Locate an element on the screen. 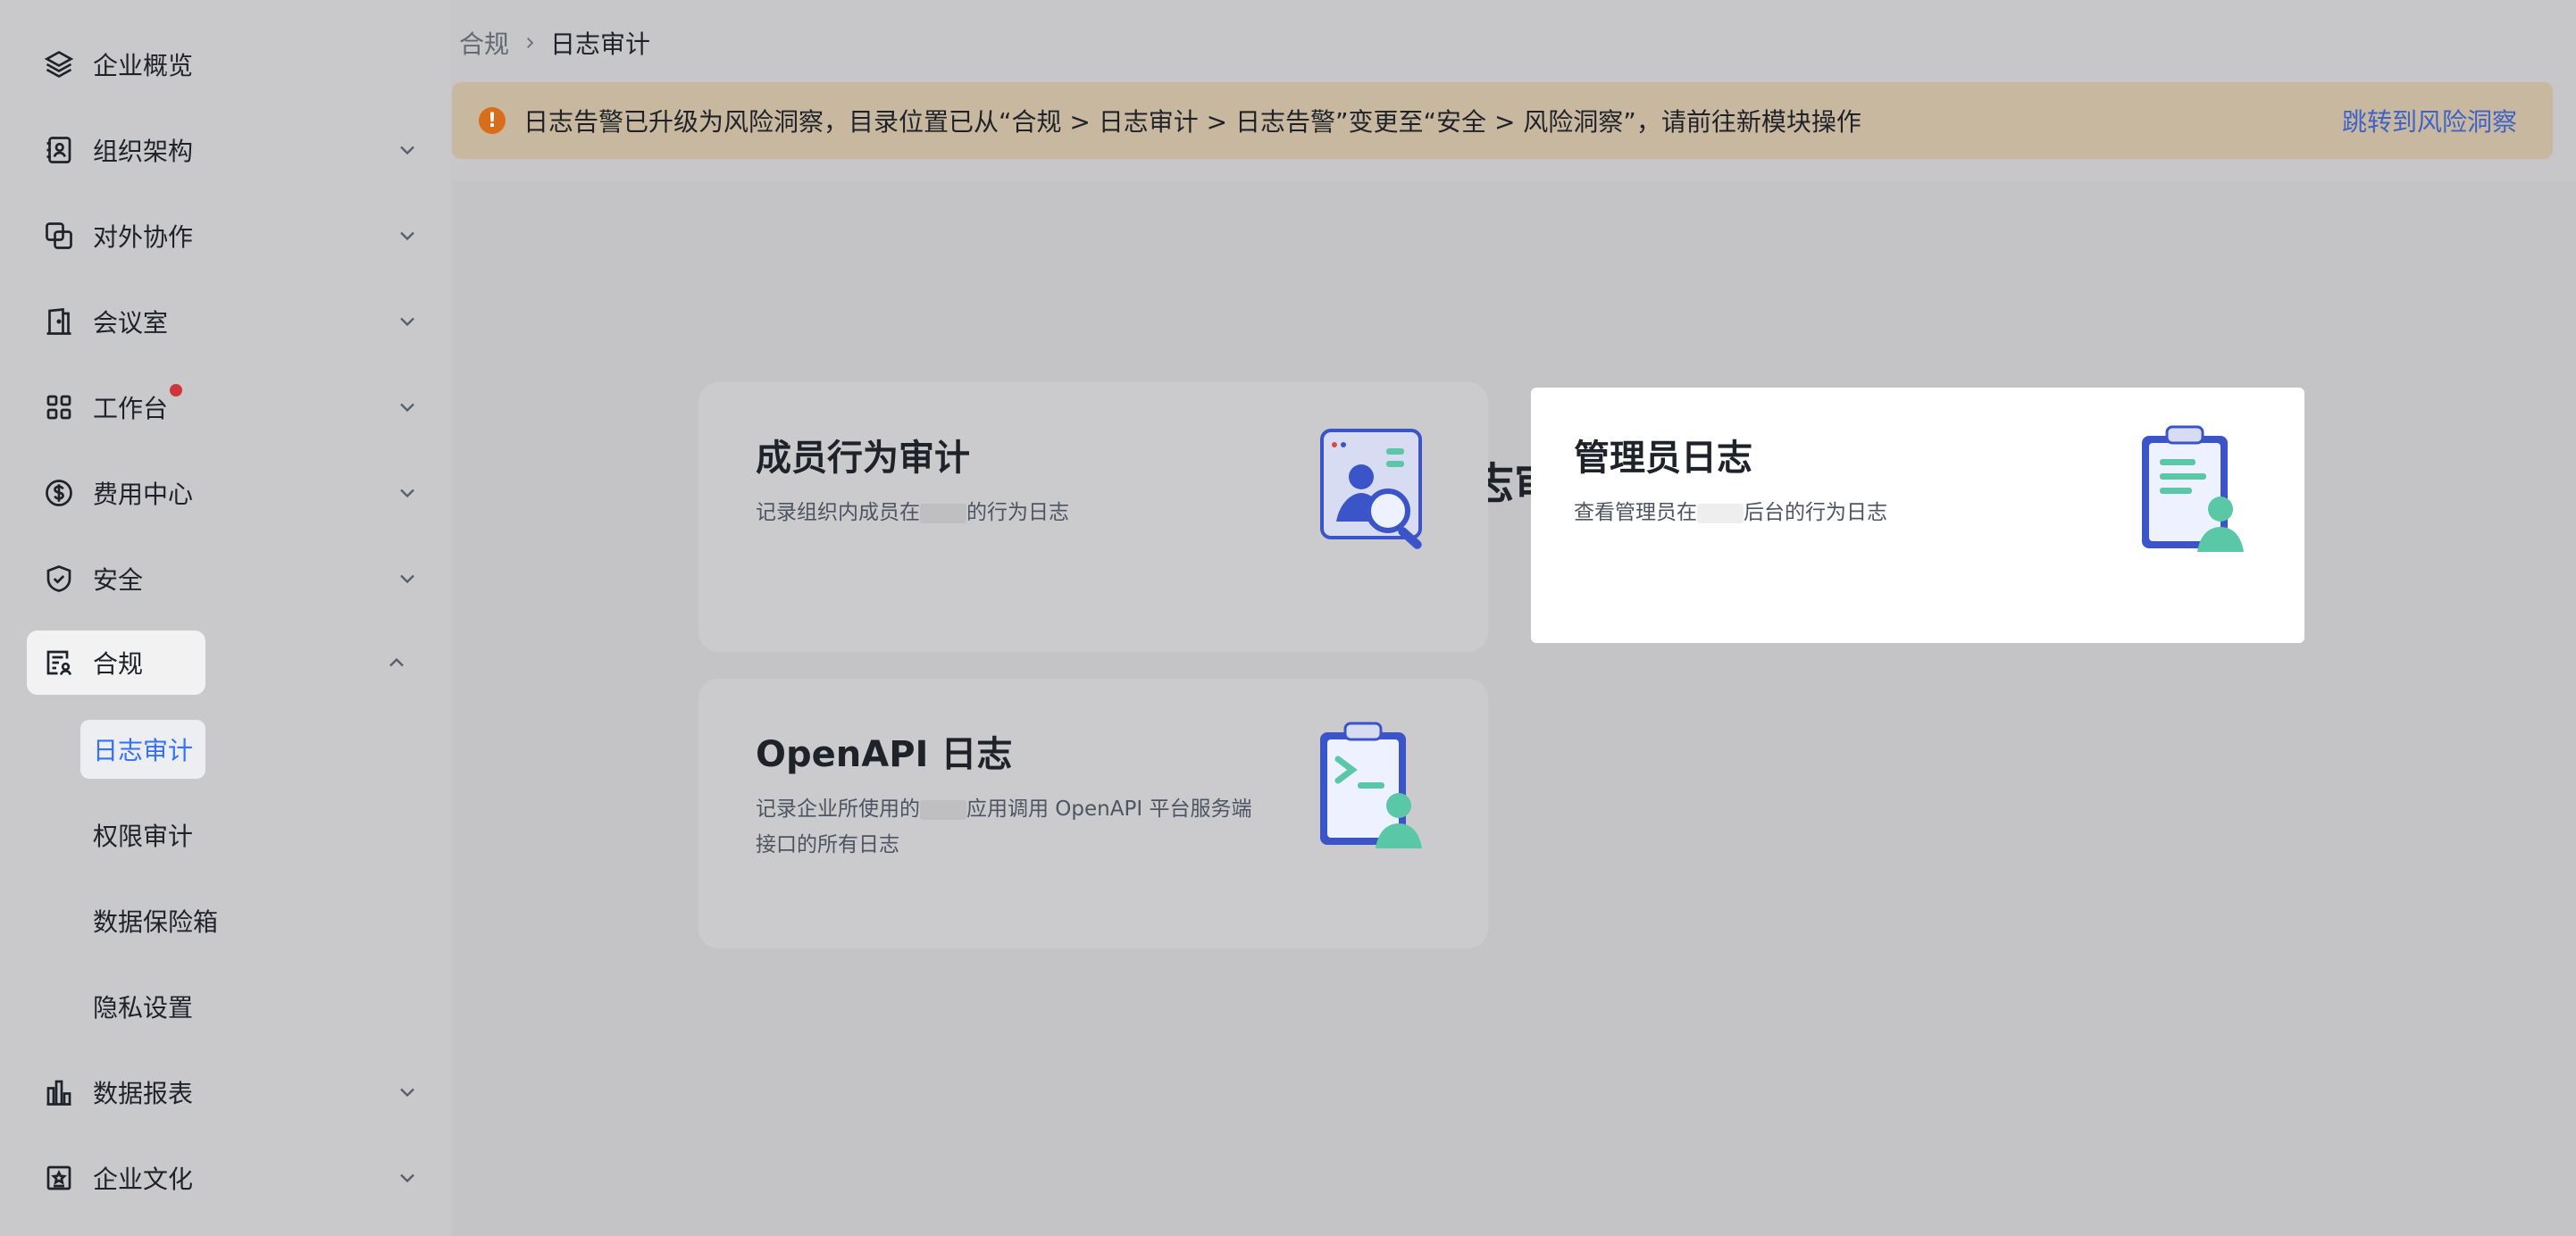 The image size is (2576, 1236). sidebar-item-organization: 组织架构 is located at coordinates (227, 150).